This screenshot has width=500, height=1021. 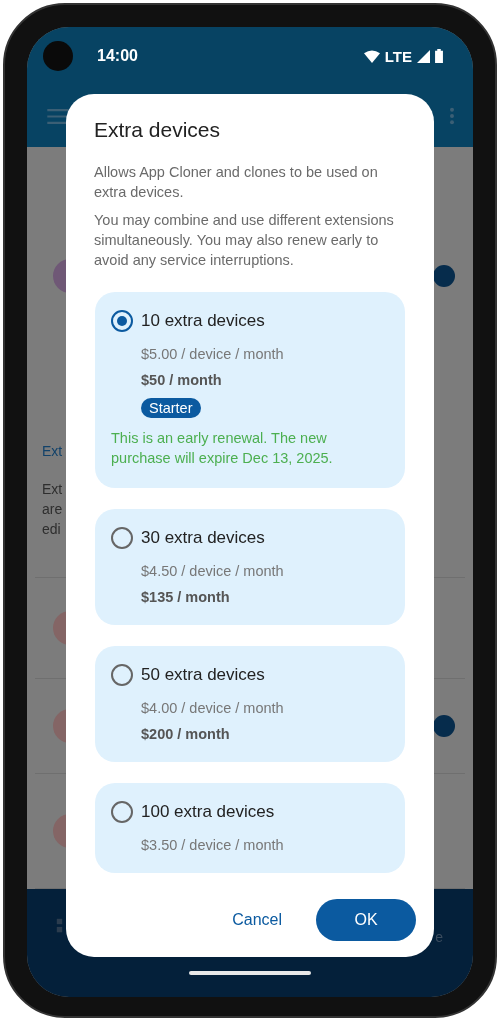 What do you see at coordinates (185, 734) in the screenshot?
I see `monthly-price: $200 / month` at bounding box center [185, 734].